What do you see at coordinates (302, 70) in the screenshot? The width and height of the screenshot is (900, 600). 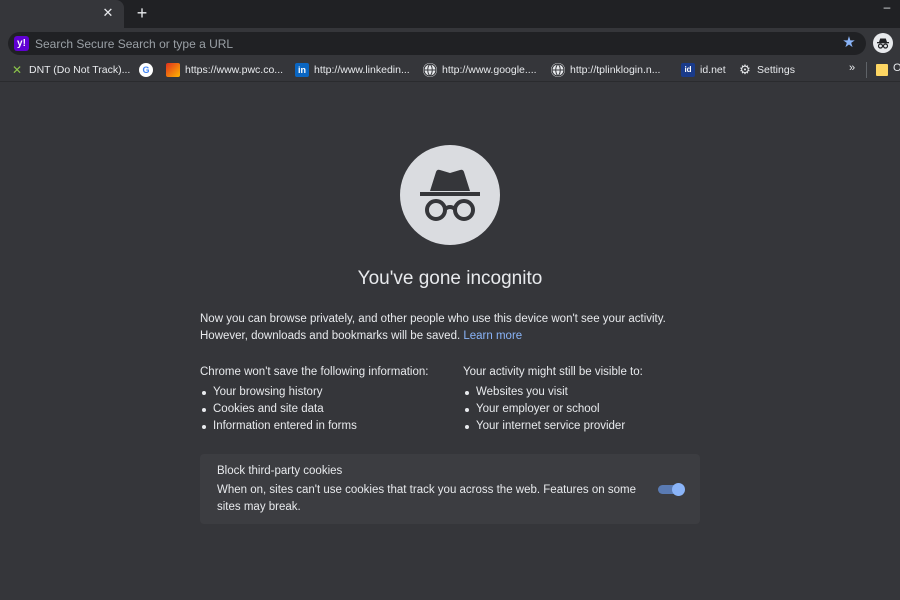 I see `linkedin-icon: in` at bounding box center [302, 70].